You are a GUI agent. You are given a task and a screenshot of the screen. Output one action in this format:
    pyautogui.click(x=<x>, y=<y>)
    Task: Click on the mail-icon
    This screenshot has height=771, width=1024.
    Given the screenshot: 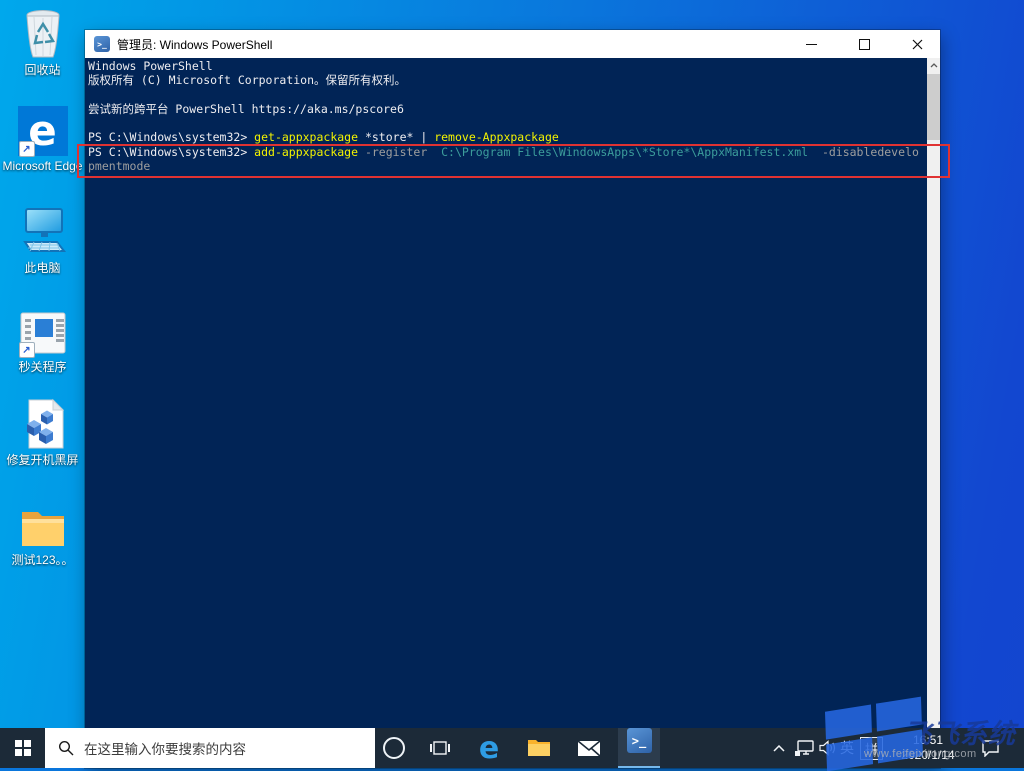 What is the action you would take?
    pyautogui.click(x=589, y=748)
    